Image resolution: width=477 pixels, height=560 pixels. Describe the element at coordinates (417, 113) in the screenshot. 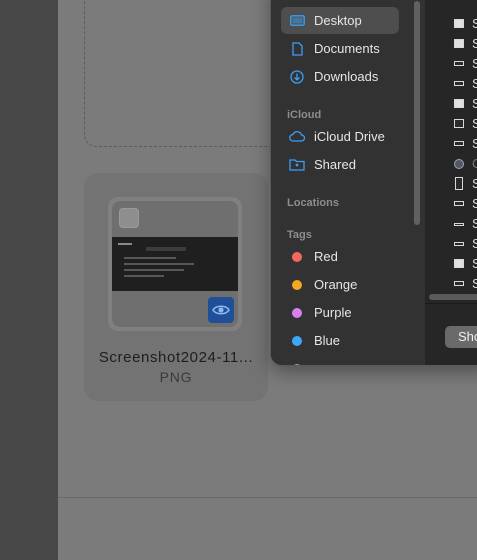

I see `sidebar-scrollbar` at that location.